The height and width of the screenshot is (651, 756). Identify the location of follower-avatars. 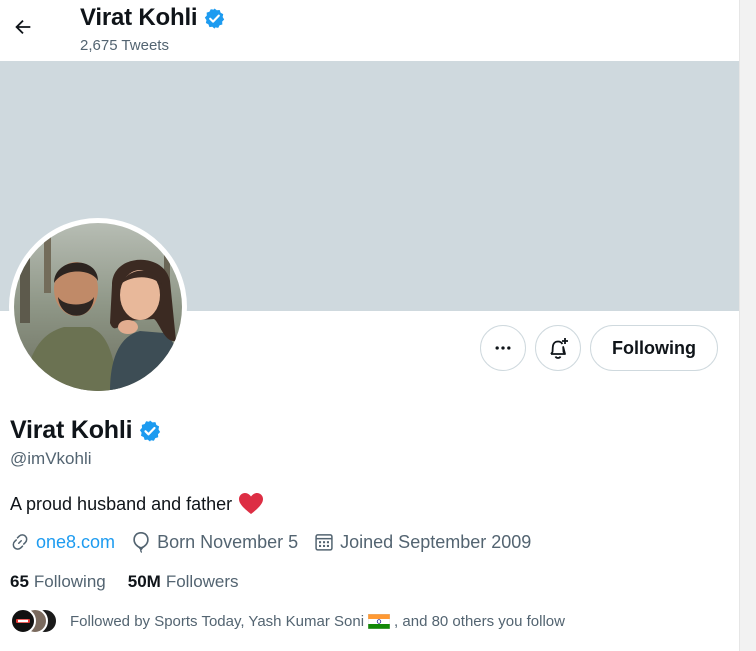
(34, 621).